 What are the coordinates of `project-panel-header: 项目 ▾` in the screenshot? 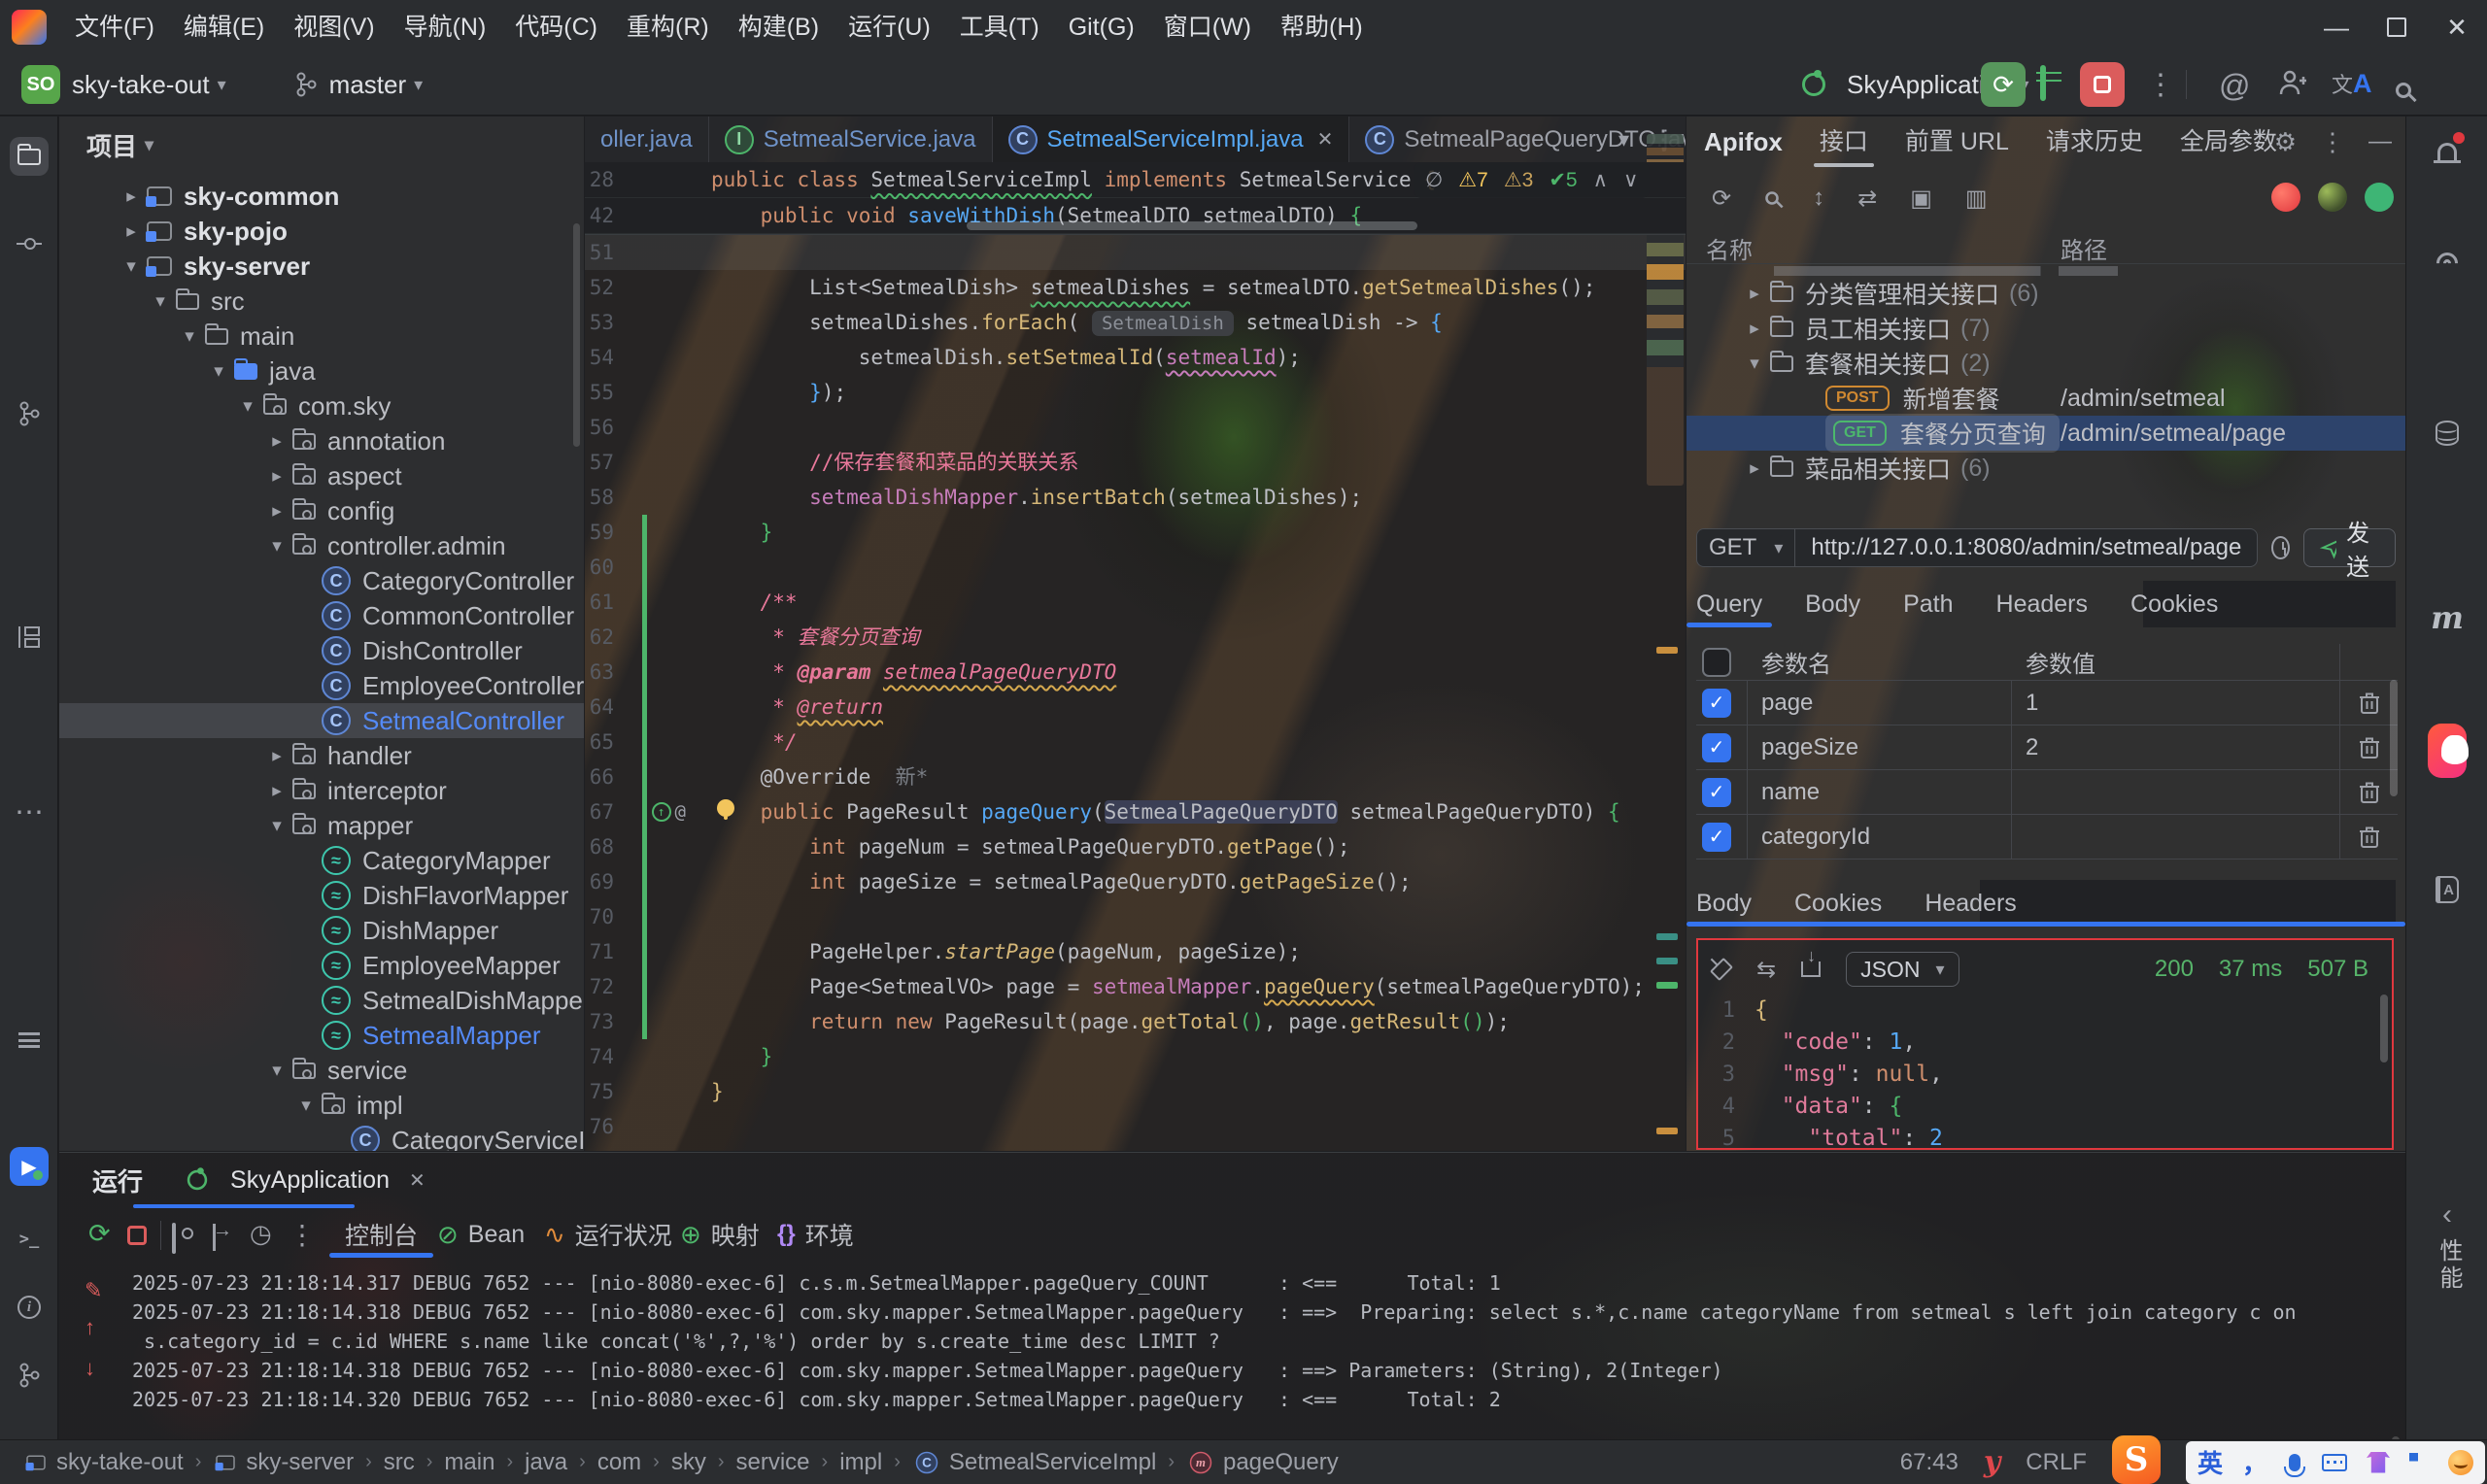 It's located at (321, 145).